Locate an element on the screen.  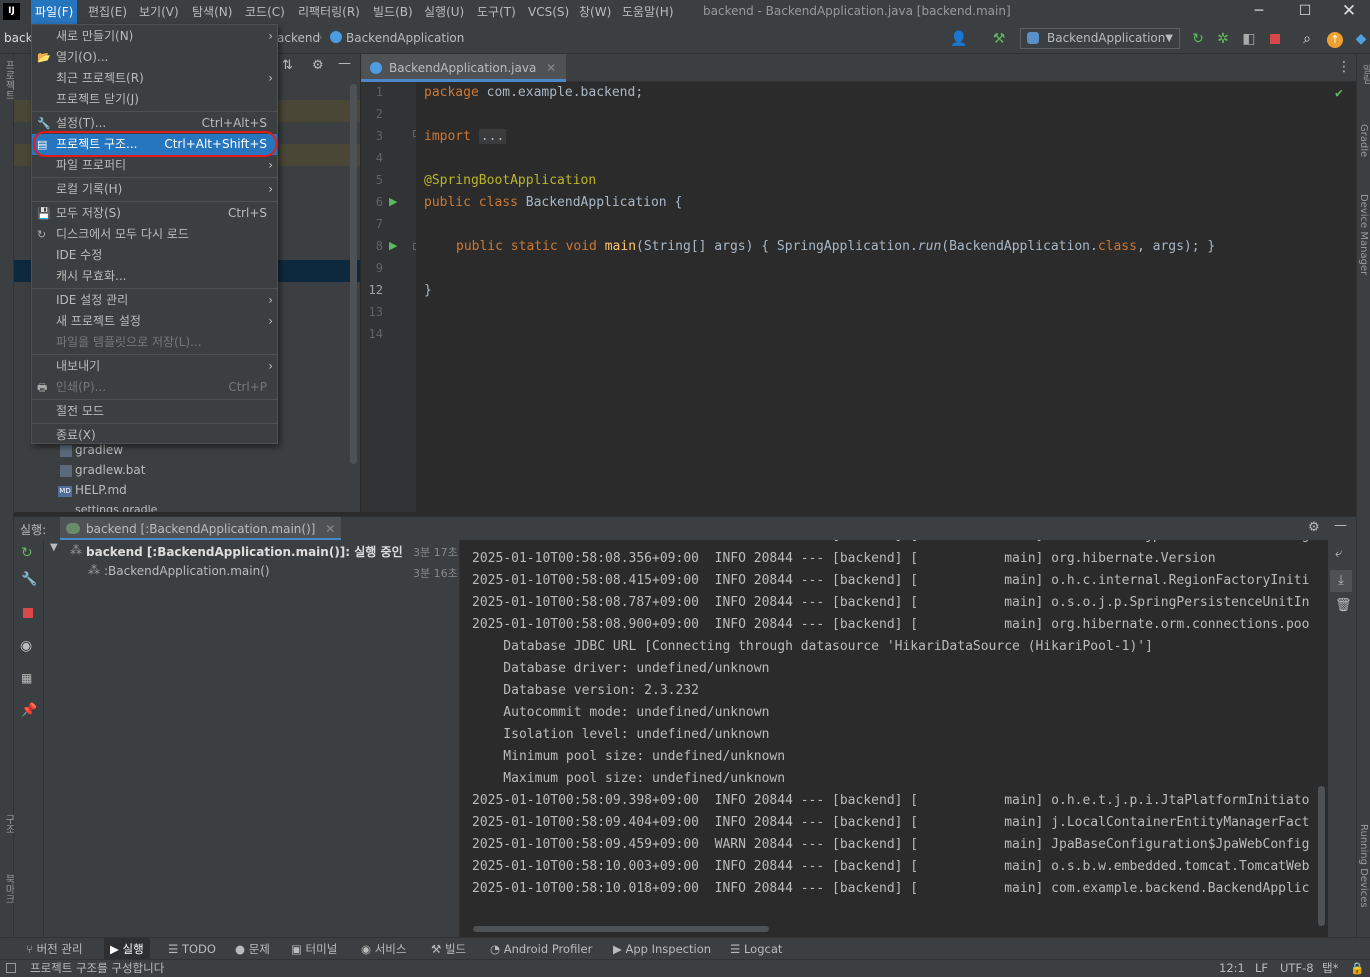
tab-problems: ● 문제 is located at coordinates (252, 949).